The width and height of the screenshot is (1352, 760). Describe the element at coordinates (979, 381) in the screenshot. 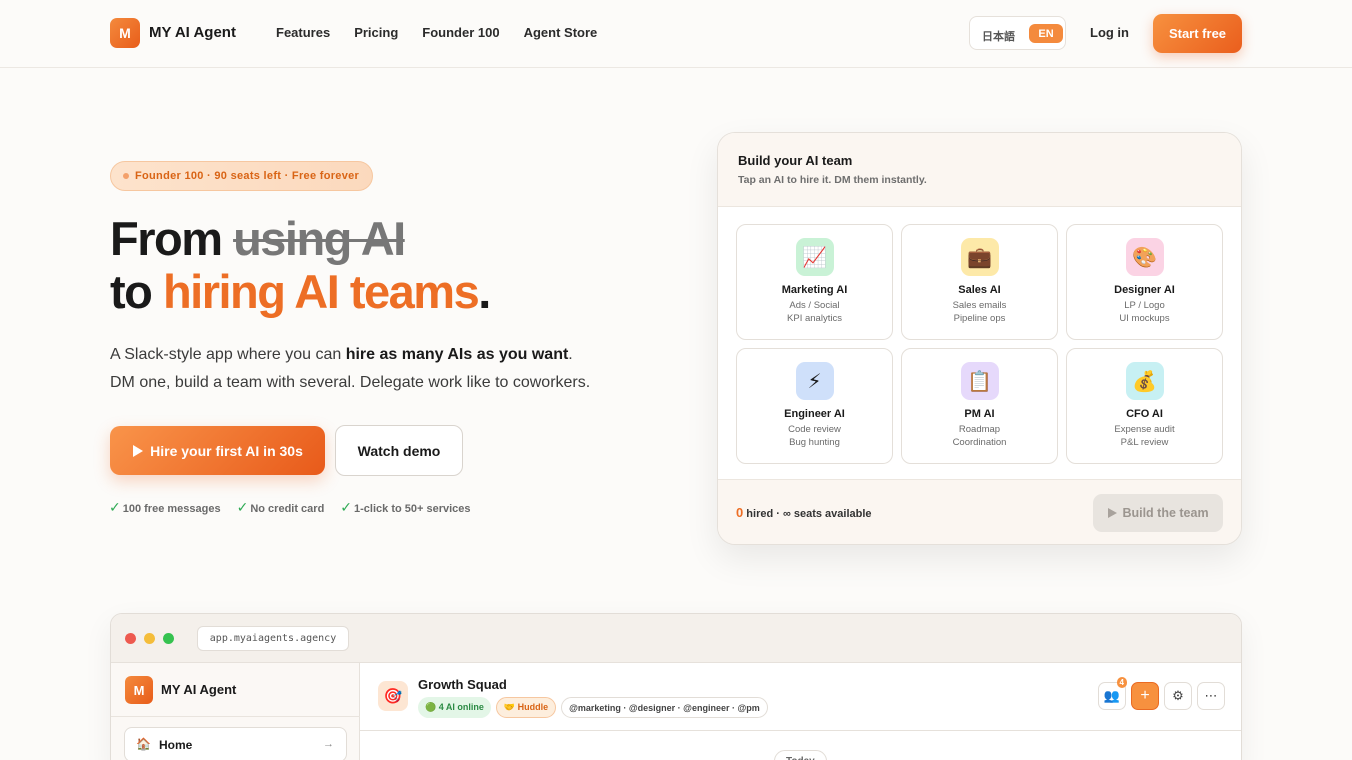

I see `clipboard-icon: 📋` at that location.